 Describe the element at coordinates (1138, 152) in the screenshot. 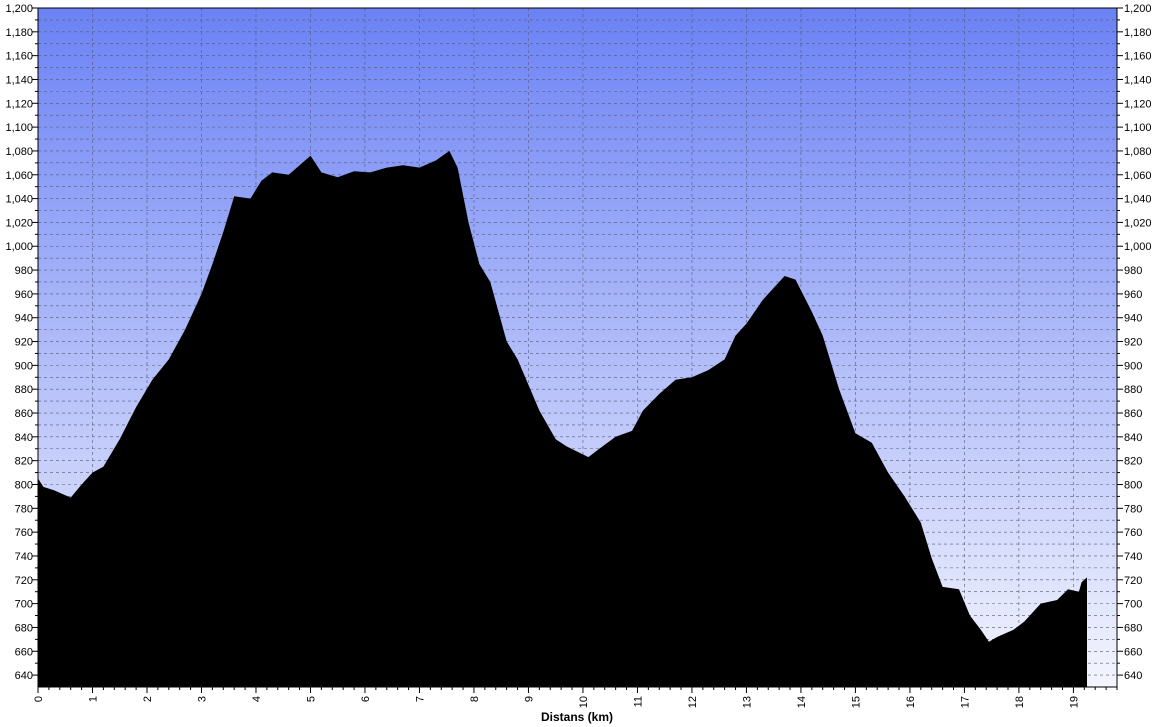

I see `y-tick-label-right: 1,080` at that location.